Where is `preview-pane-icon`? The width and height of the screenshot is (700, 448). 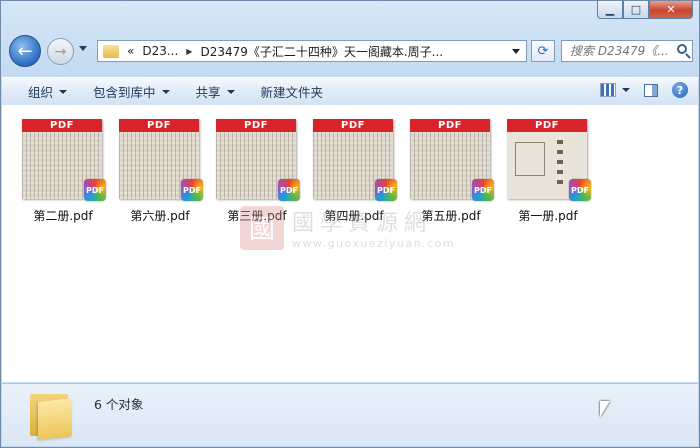
preview-pane-icon is located at coordinates (651, 90).